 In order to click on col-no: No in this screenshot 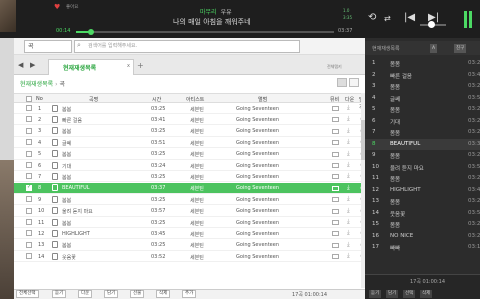, I will do `click(39, 99)`.